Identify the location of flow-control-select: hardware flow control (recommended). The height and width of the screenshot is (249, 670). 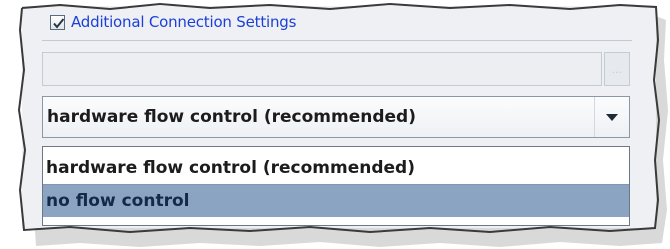
(336, 117).